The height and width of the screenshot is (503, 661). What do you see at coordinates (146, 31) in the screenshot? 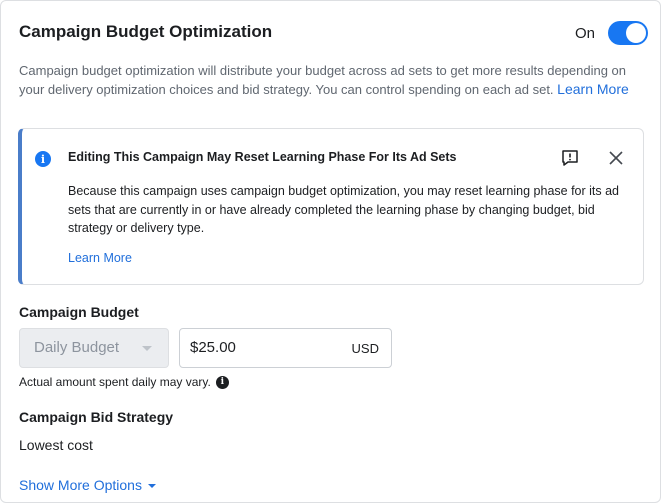
I see `panel-title: Campaign Budget Optimization` at bounding box center [146, 31].